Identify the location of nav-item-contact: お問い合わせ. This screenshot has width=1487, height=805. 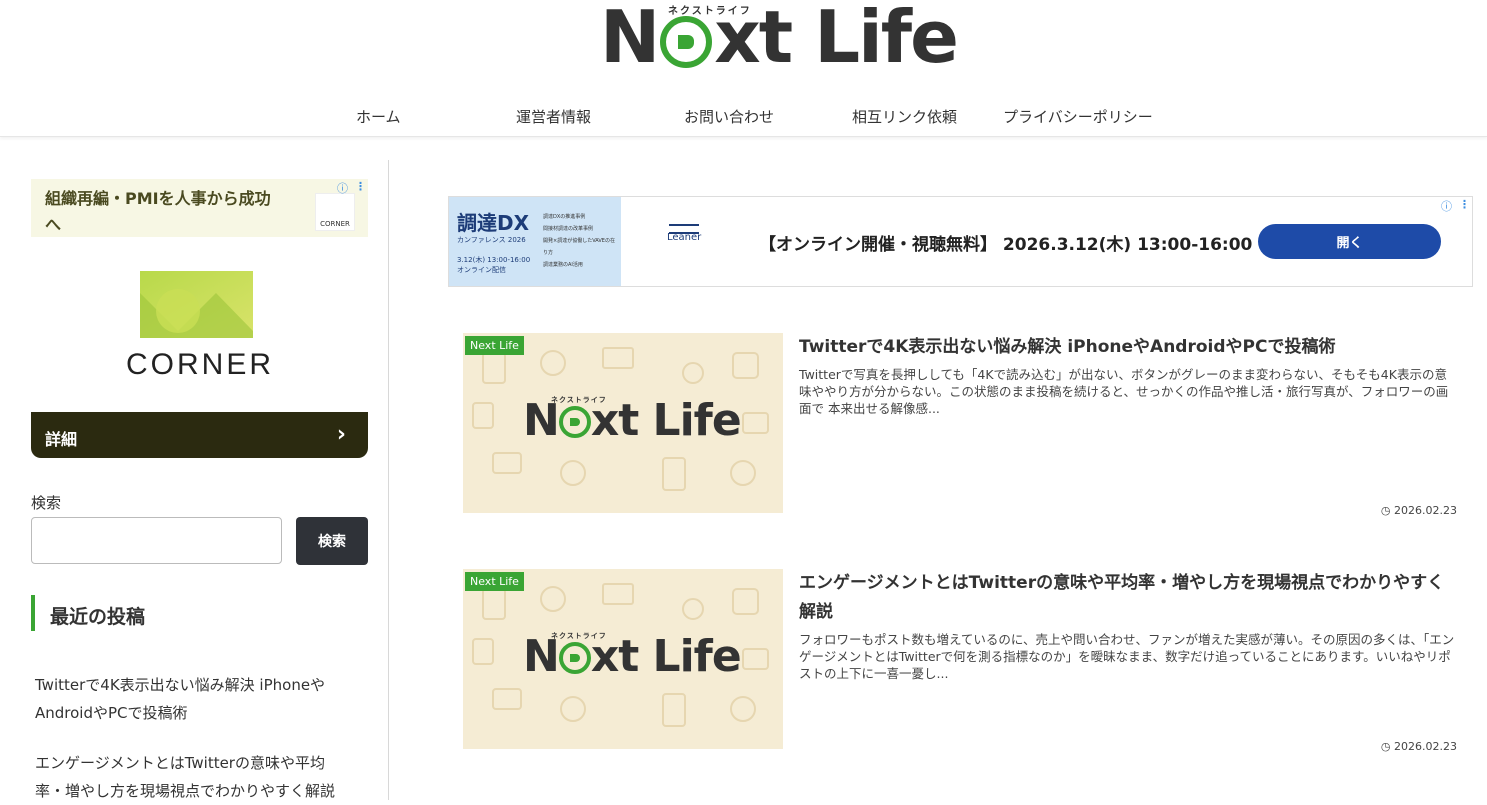
(729, 116).